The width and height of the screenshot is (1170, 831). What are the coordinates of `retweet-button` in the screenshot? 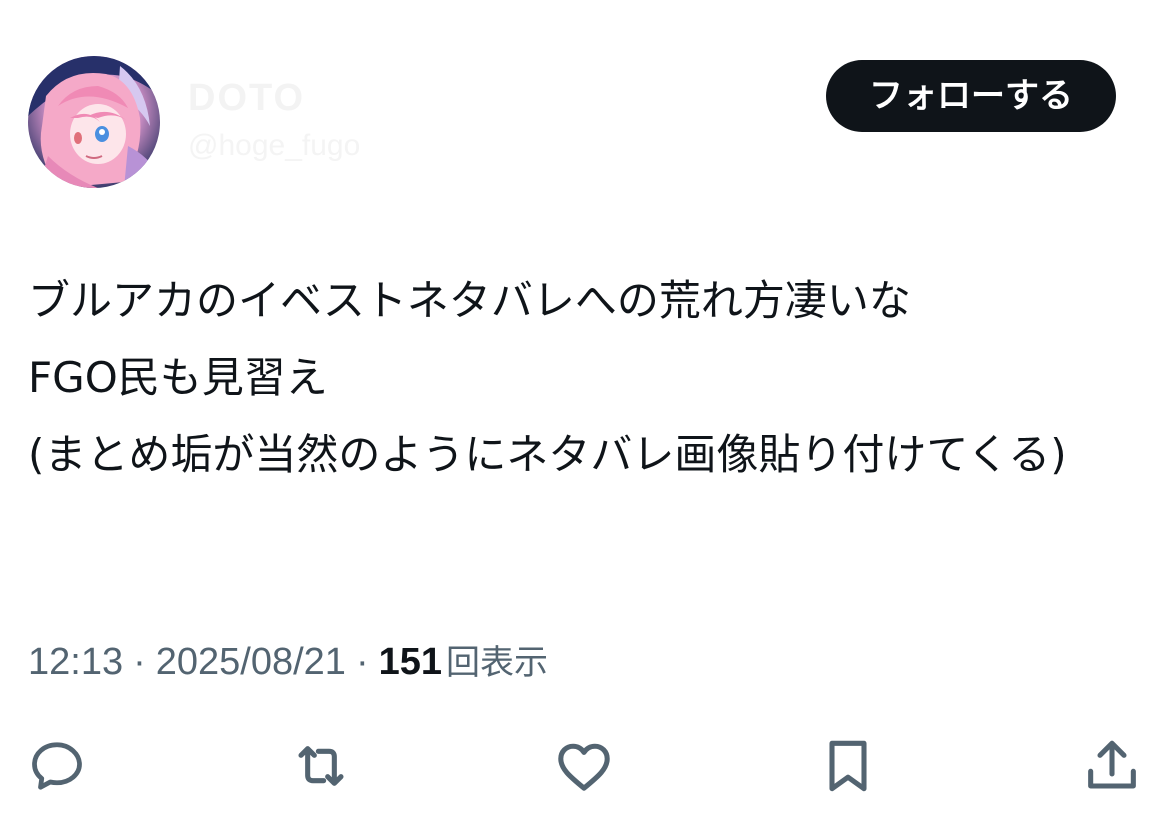 It's located at (321, 766).